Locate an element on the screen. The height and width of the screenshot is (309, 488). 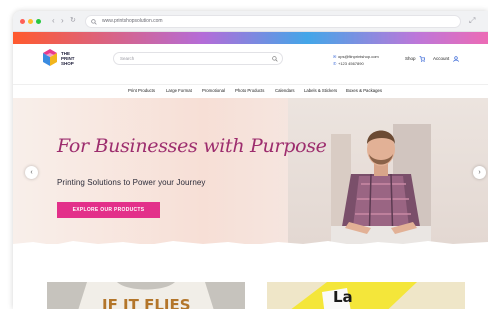
address-bar: www.printshopsolution.com is located at coordinates (273, 21).